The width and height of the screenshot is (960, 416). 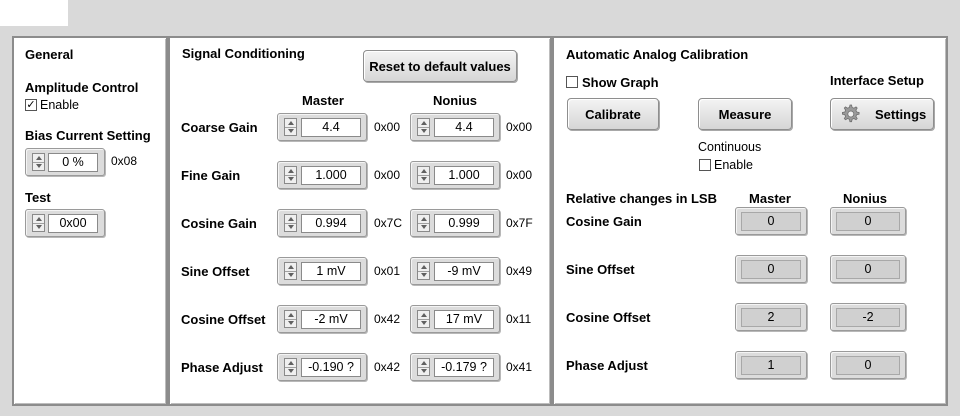 I want to click on gear-icon, so click(x=851, y=113).